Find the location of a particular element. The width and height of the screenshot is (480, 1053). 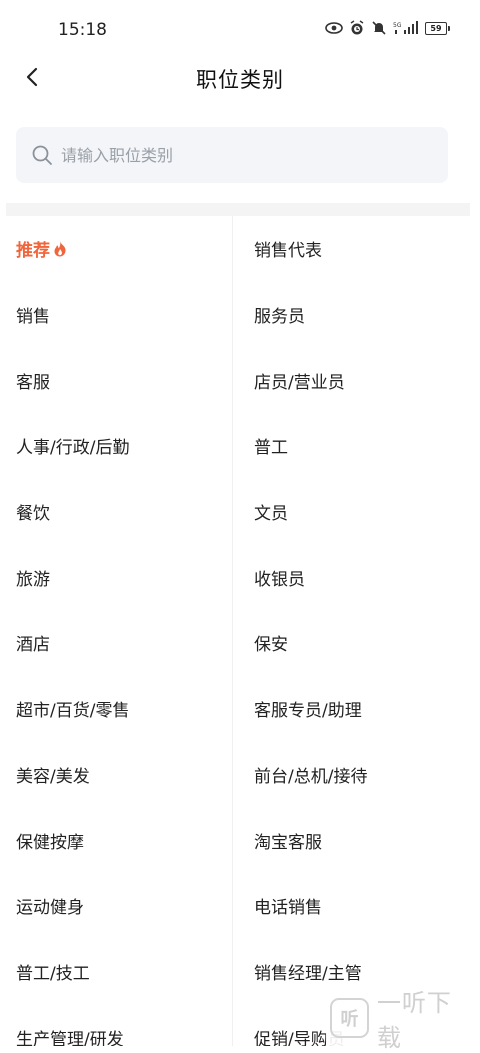

category-item-tourism: 旅游 is located at coordinates (116, 577).